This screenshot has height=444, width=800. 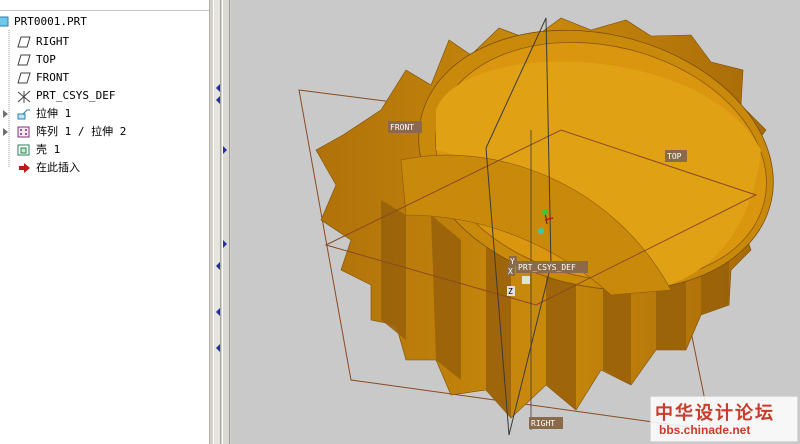 I want to click on tree-item-label: 壳 1, so click(x=48, y=149).